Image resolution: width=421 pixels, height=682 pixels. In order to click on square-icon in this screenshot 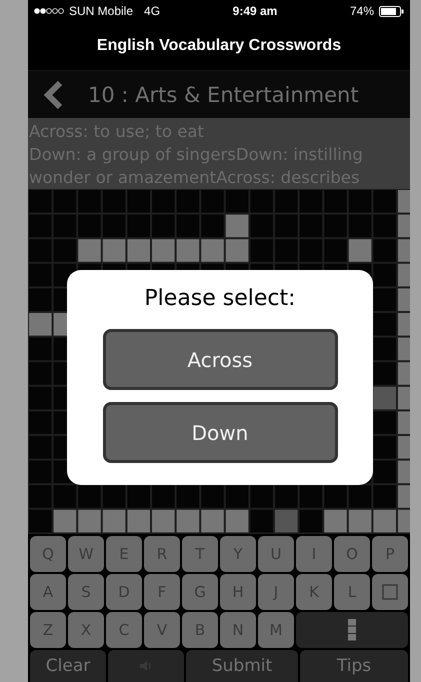, I will do `click(390, 592)`.